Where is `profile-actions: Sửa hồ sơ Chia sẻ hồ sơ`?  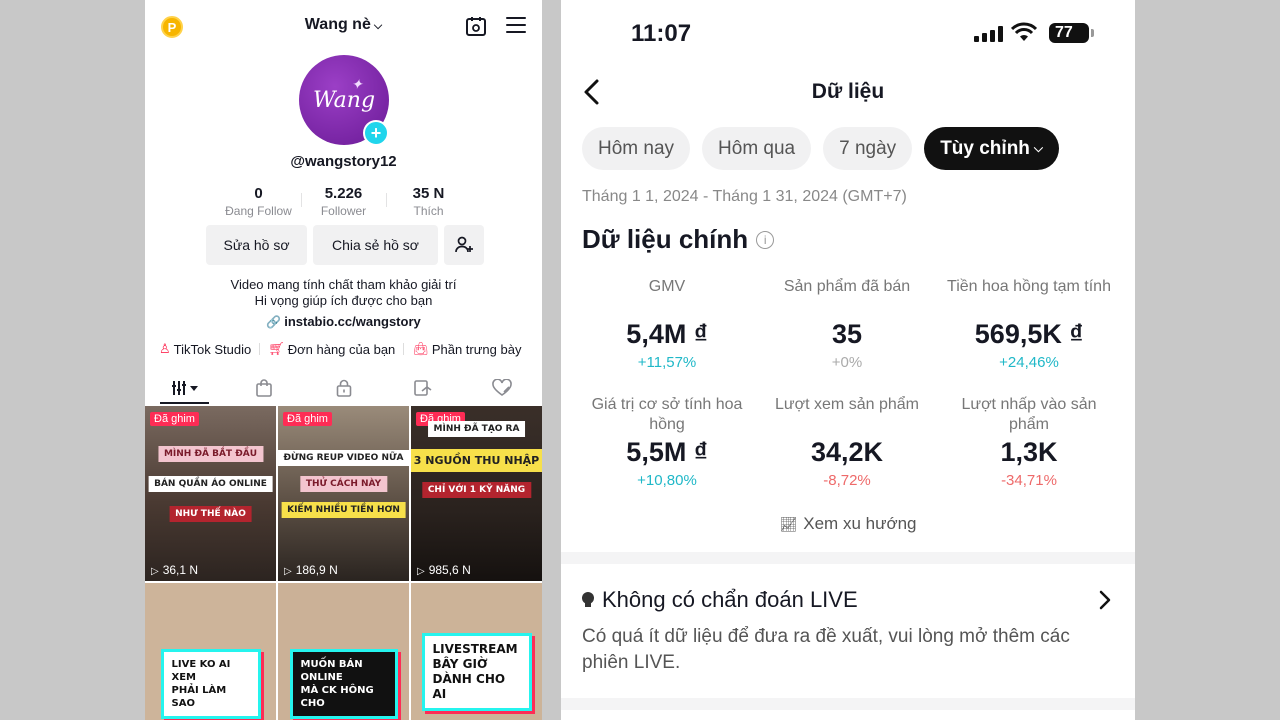
profile-actions: Sửa hồ sơ Chia sẻ hồ sơ is located at coordinates (345, 245).